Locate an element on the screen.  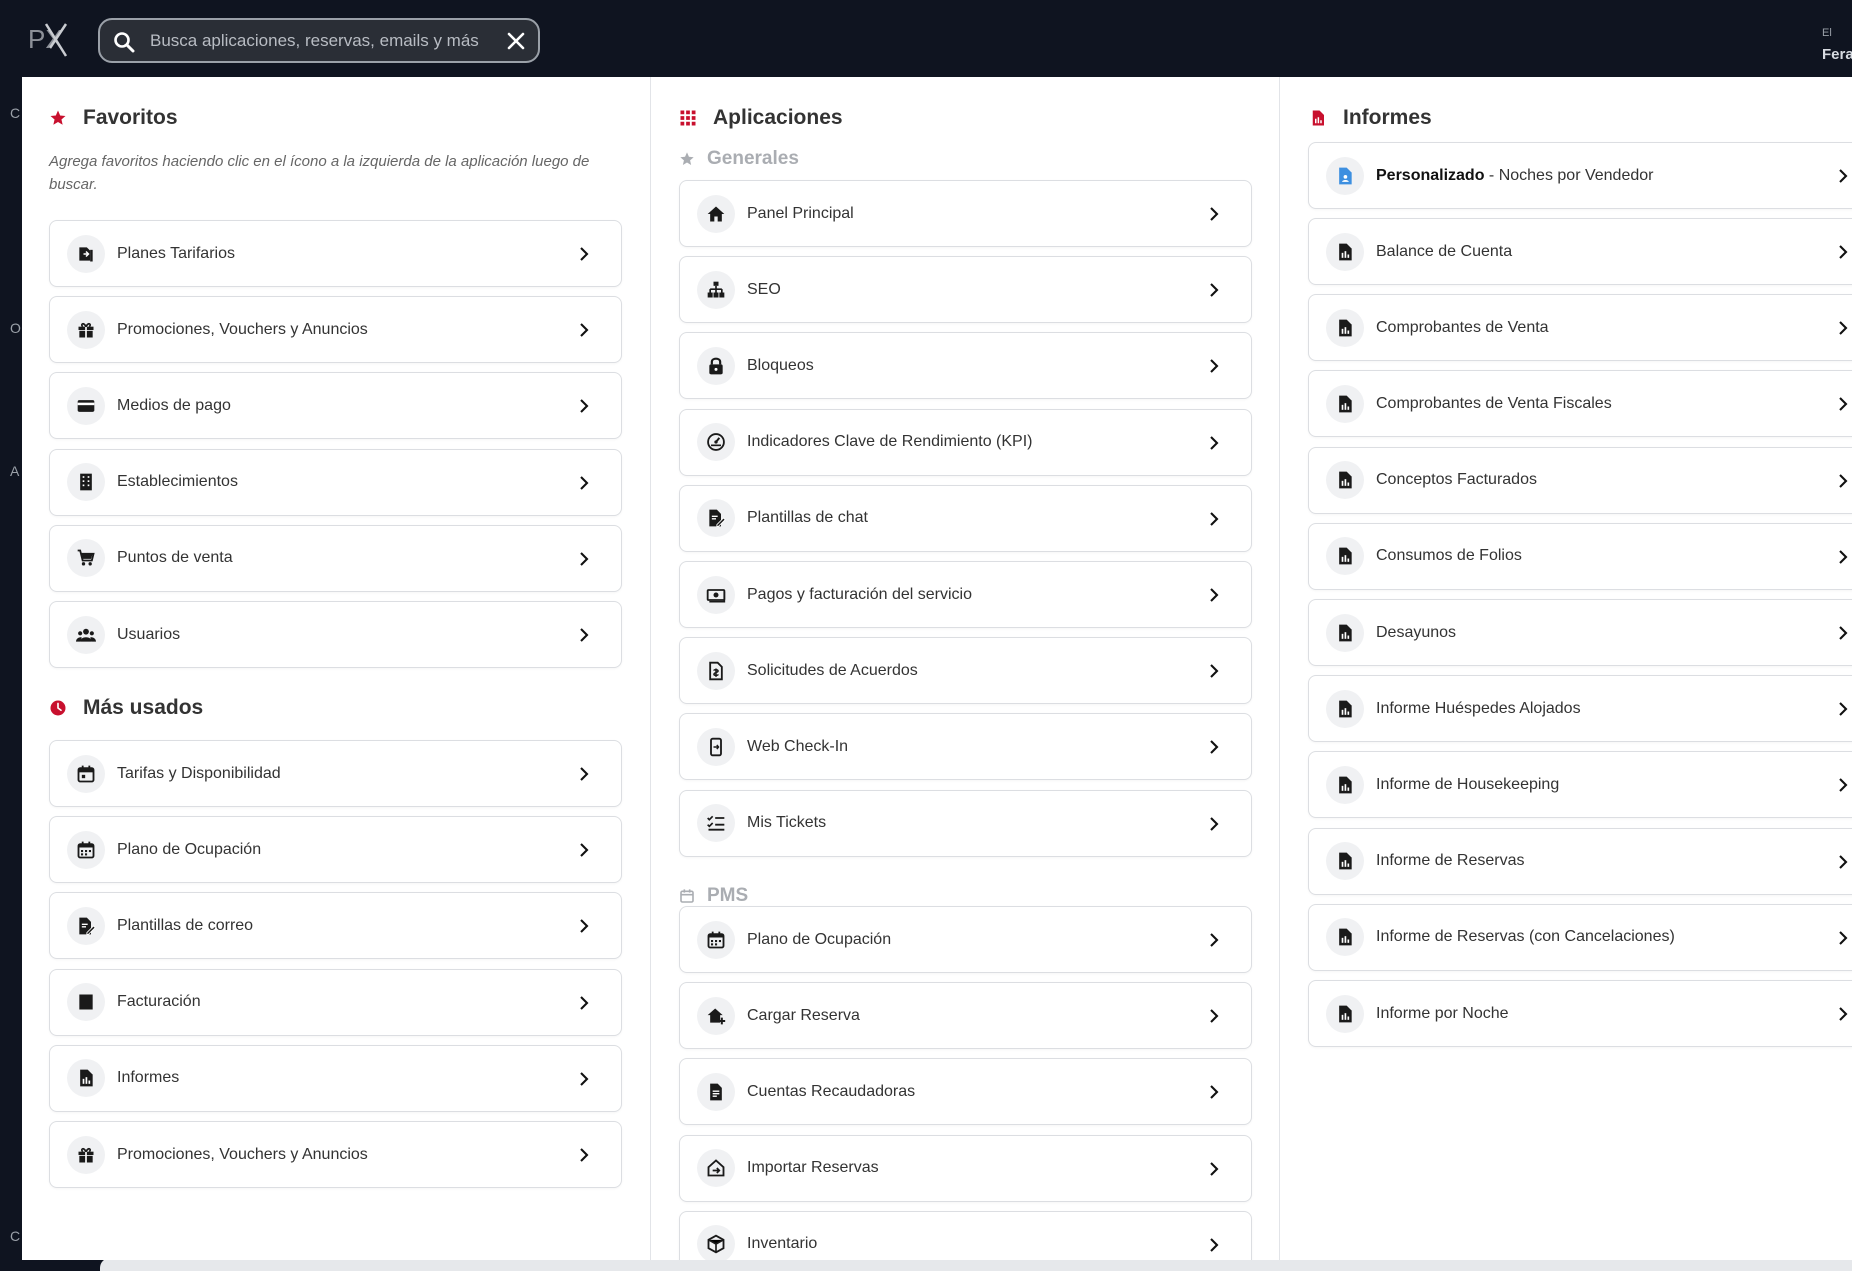
import-icon is located at coordinates (716, 1168).